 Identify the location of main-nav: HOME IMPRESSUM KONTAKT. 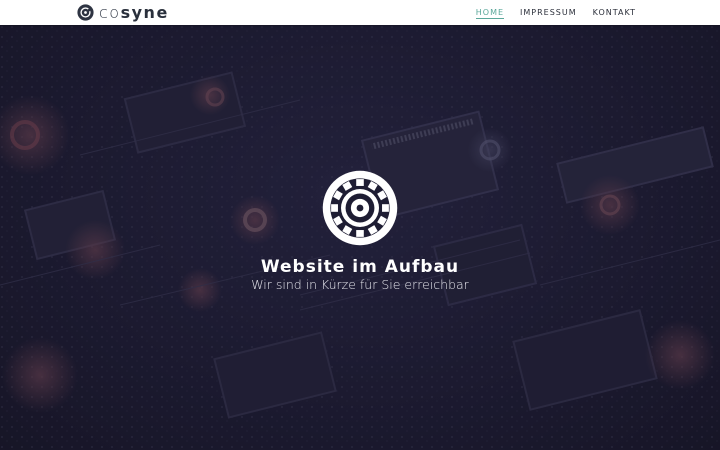
(548, 12).